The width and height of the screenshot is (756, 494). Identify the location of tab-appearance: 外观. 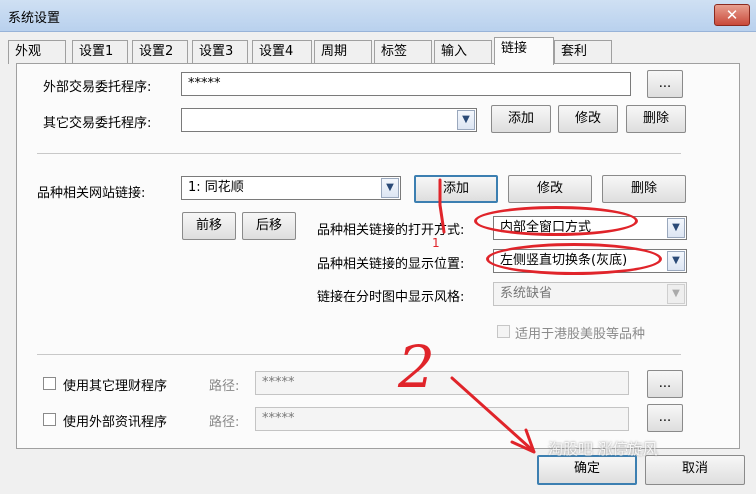
(37, 52).